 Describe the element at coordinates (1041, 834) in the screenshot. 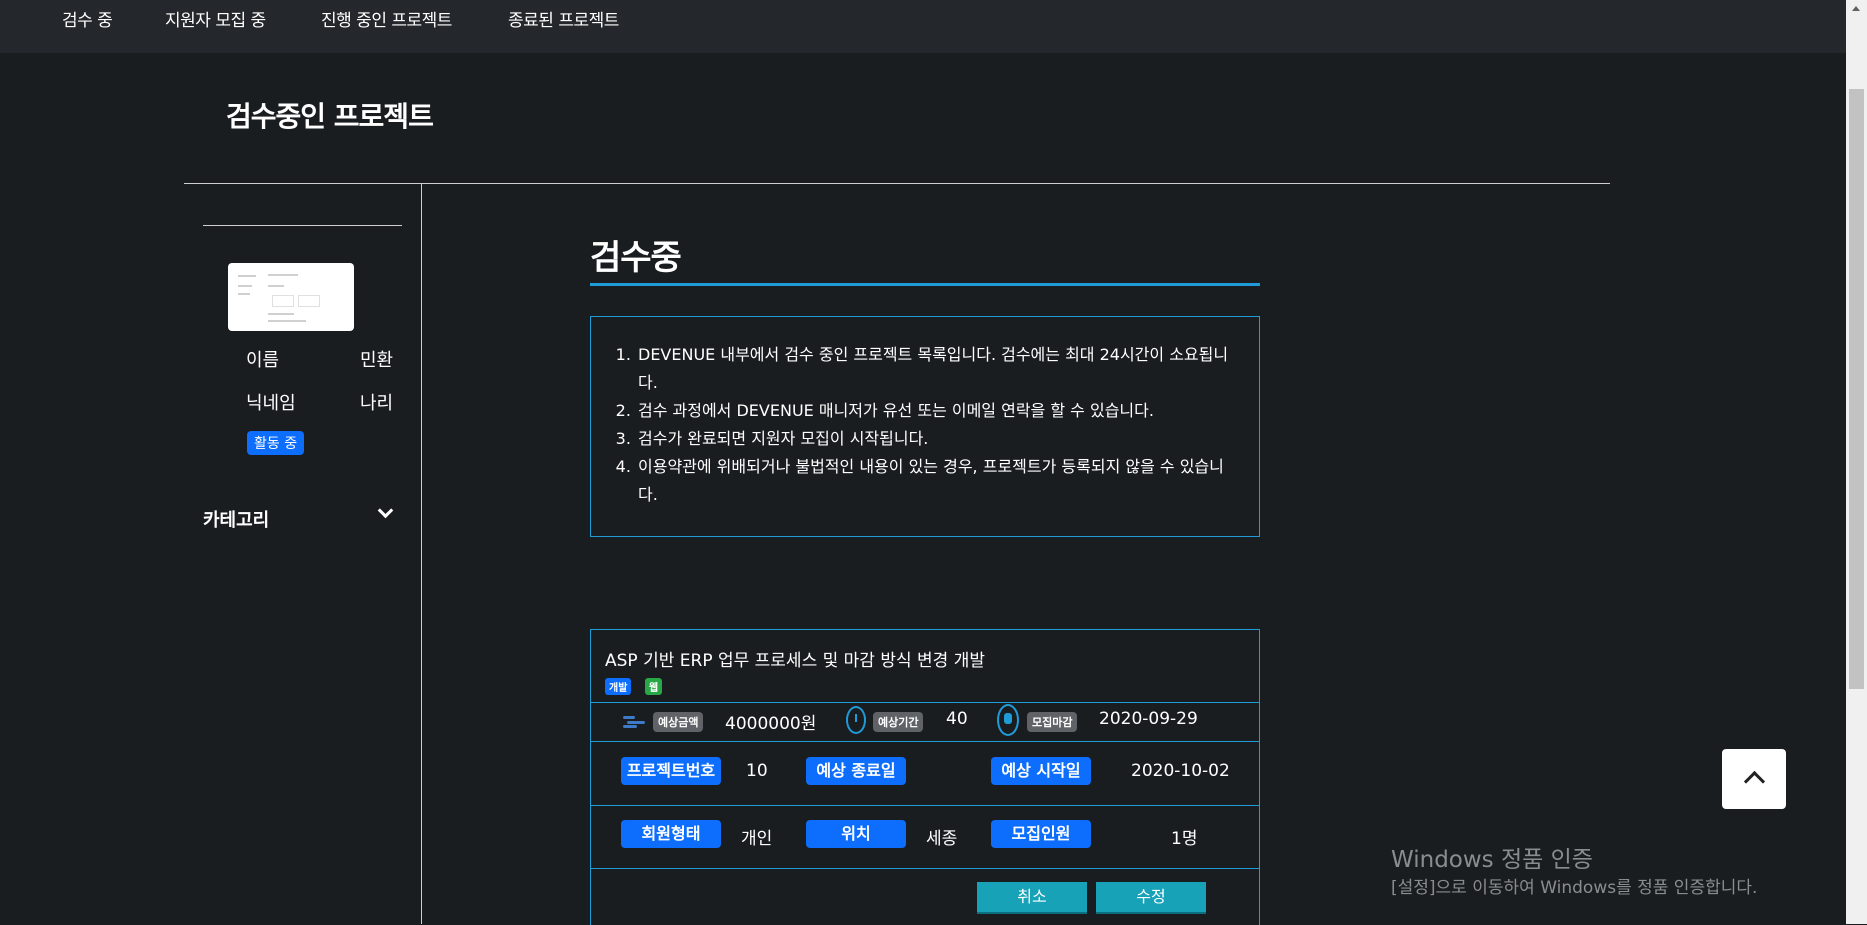

I see `recruits-label: 모집인원` at that location.